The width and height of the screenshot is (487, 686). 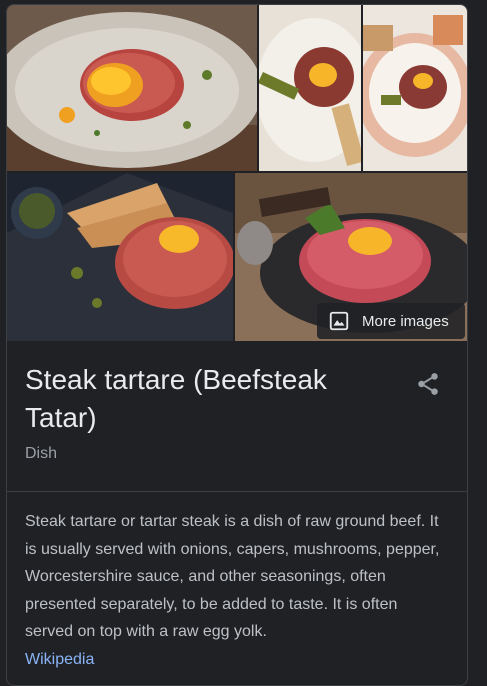 I want to click on entity-subtitle: Dish, so click(x=41, y=453).